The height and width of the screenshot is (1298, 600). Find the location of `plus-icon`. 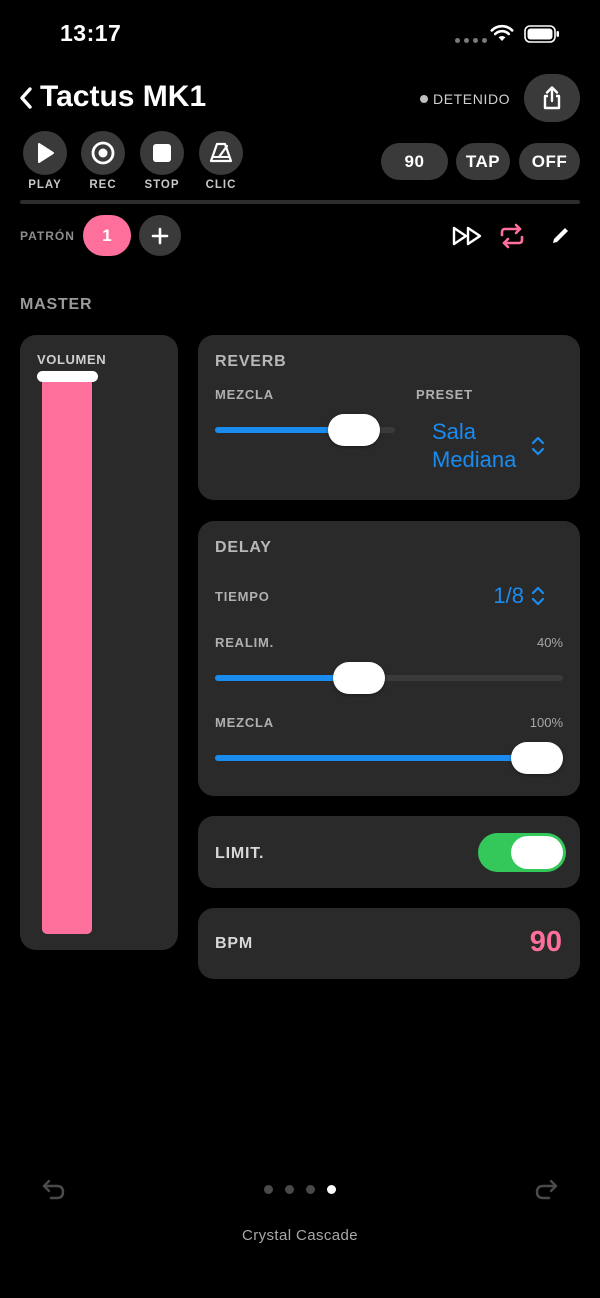

plus-icon is located at coordinates (160, 235).